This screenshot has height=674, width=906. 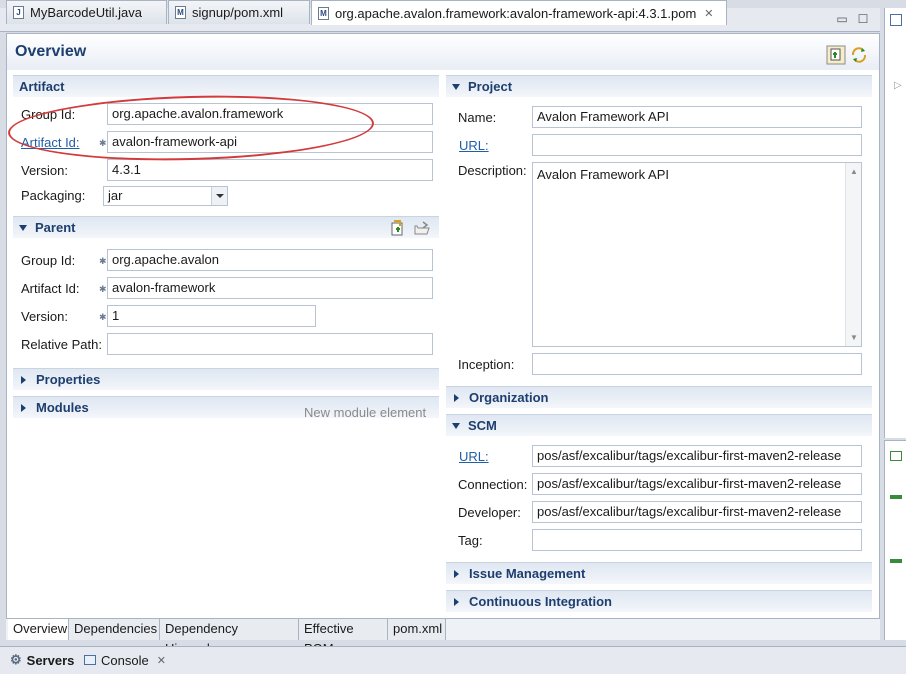 What do you see at coordinates (270, 260) in the screenshot?
I see `parent-group-id-field: org.apache.avalon` at bounding box center [270, 260].